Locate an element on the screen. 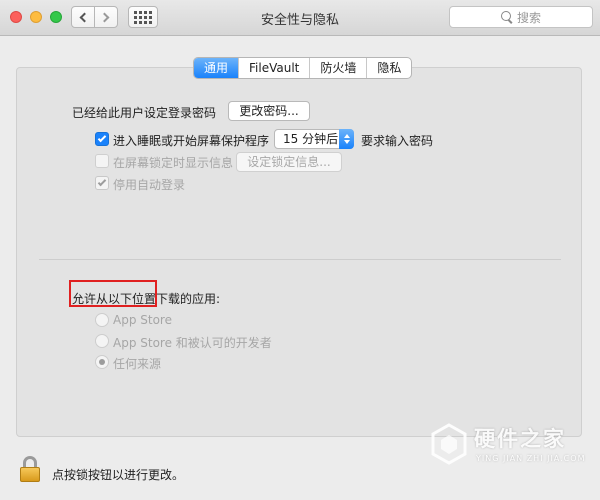  require-password-checkbox is located at coordinates (102, 139).